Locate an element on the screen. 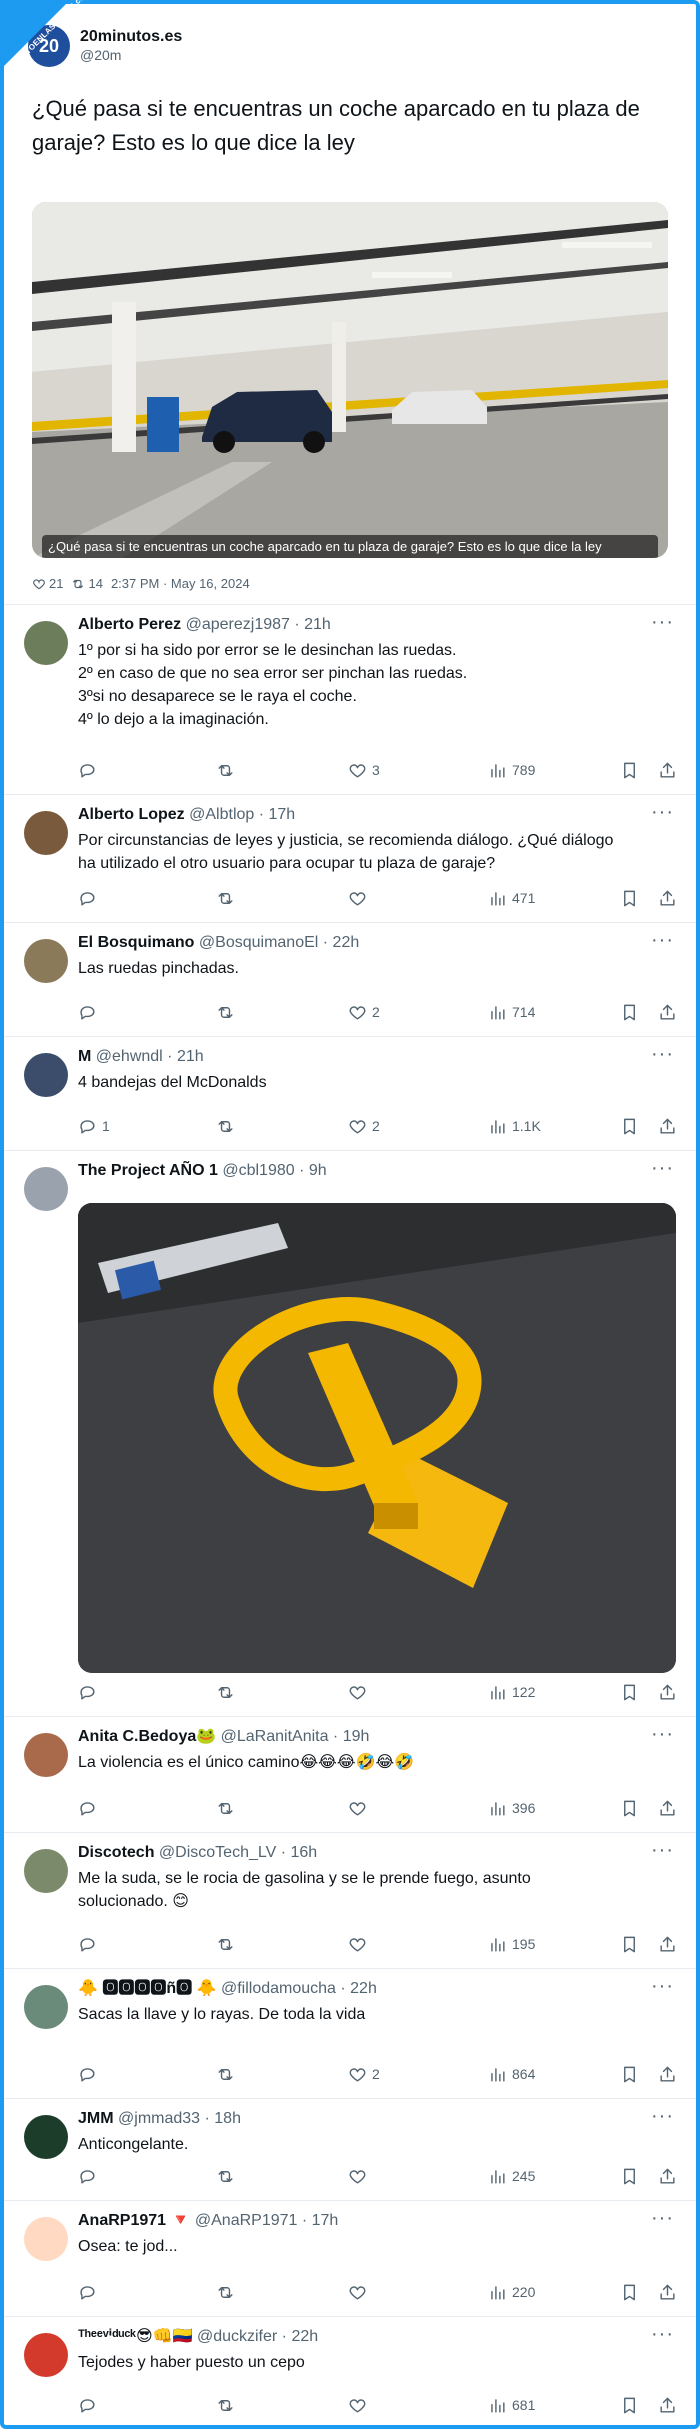  views-button: 864 is located at coordinates (511, 2074).